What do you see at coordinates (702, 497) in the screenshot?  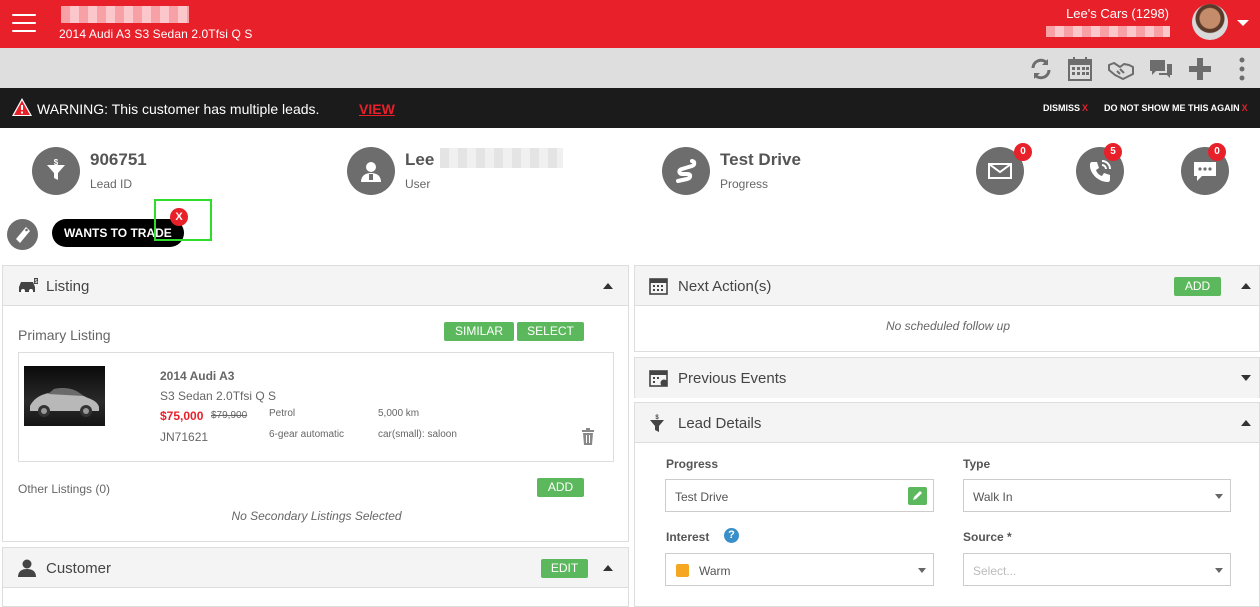 I see `progress-field-value: Test Drive` at bounding box center [702, 497].